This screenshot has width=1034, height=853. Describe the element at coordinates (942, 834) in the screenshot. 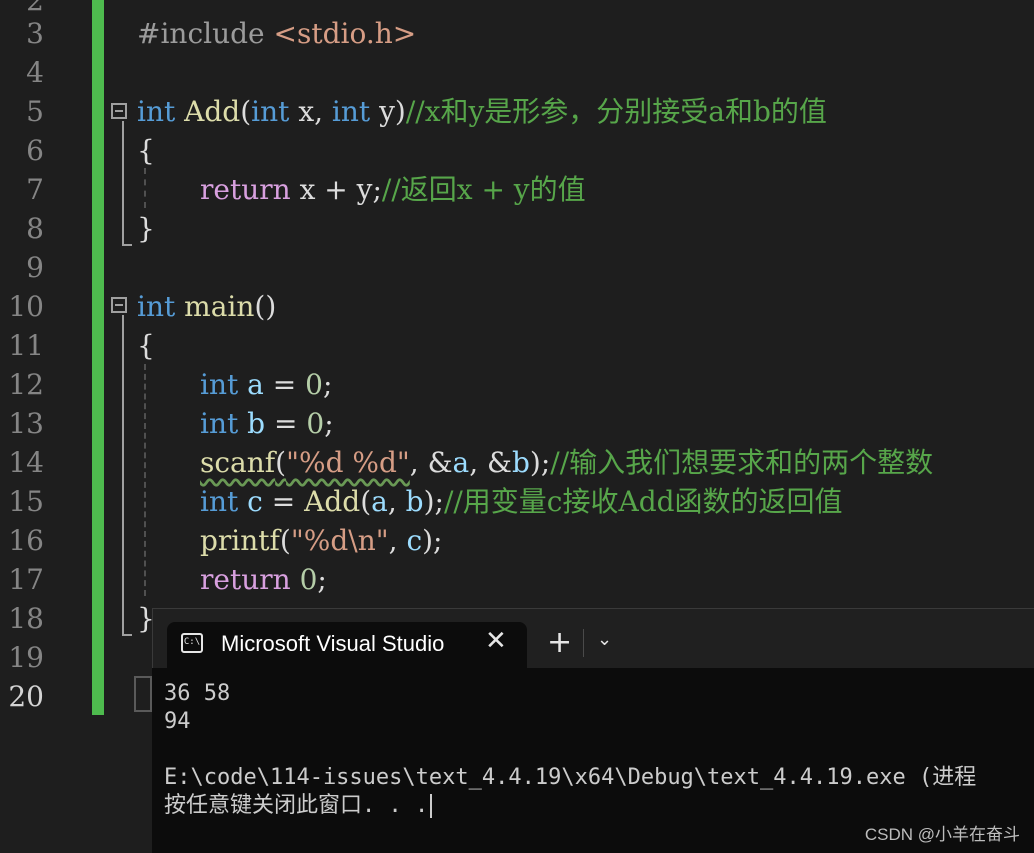

I see `watermark: CSDN @小羊在奋斗` at that location.